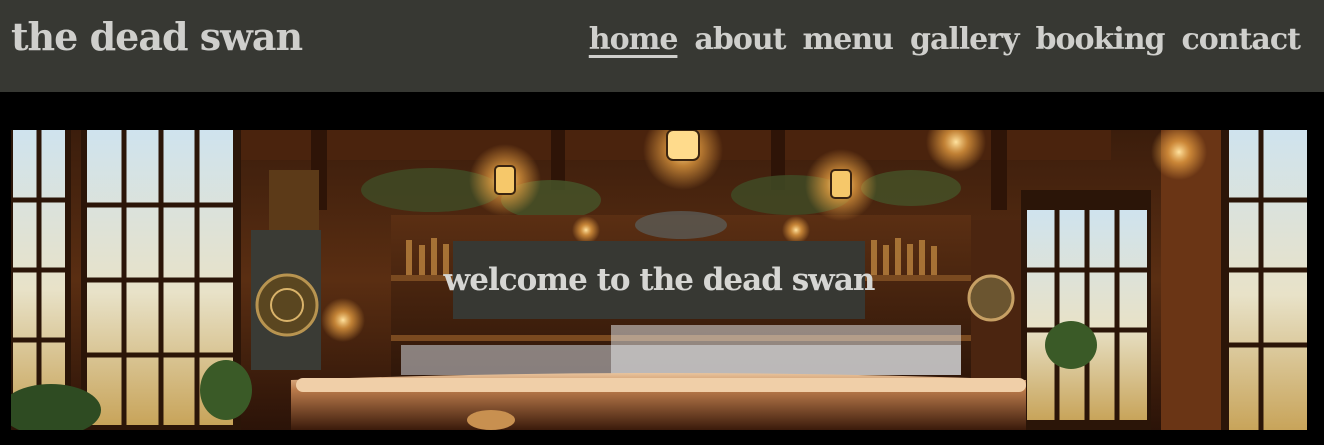 This screenshot has width=1324, height=445. I want to click on nav-gallery: gallery, so click(965, 40).